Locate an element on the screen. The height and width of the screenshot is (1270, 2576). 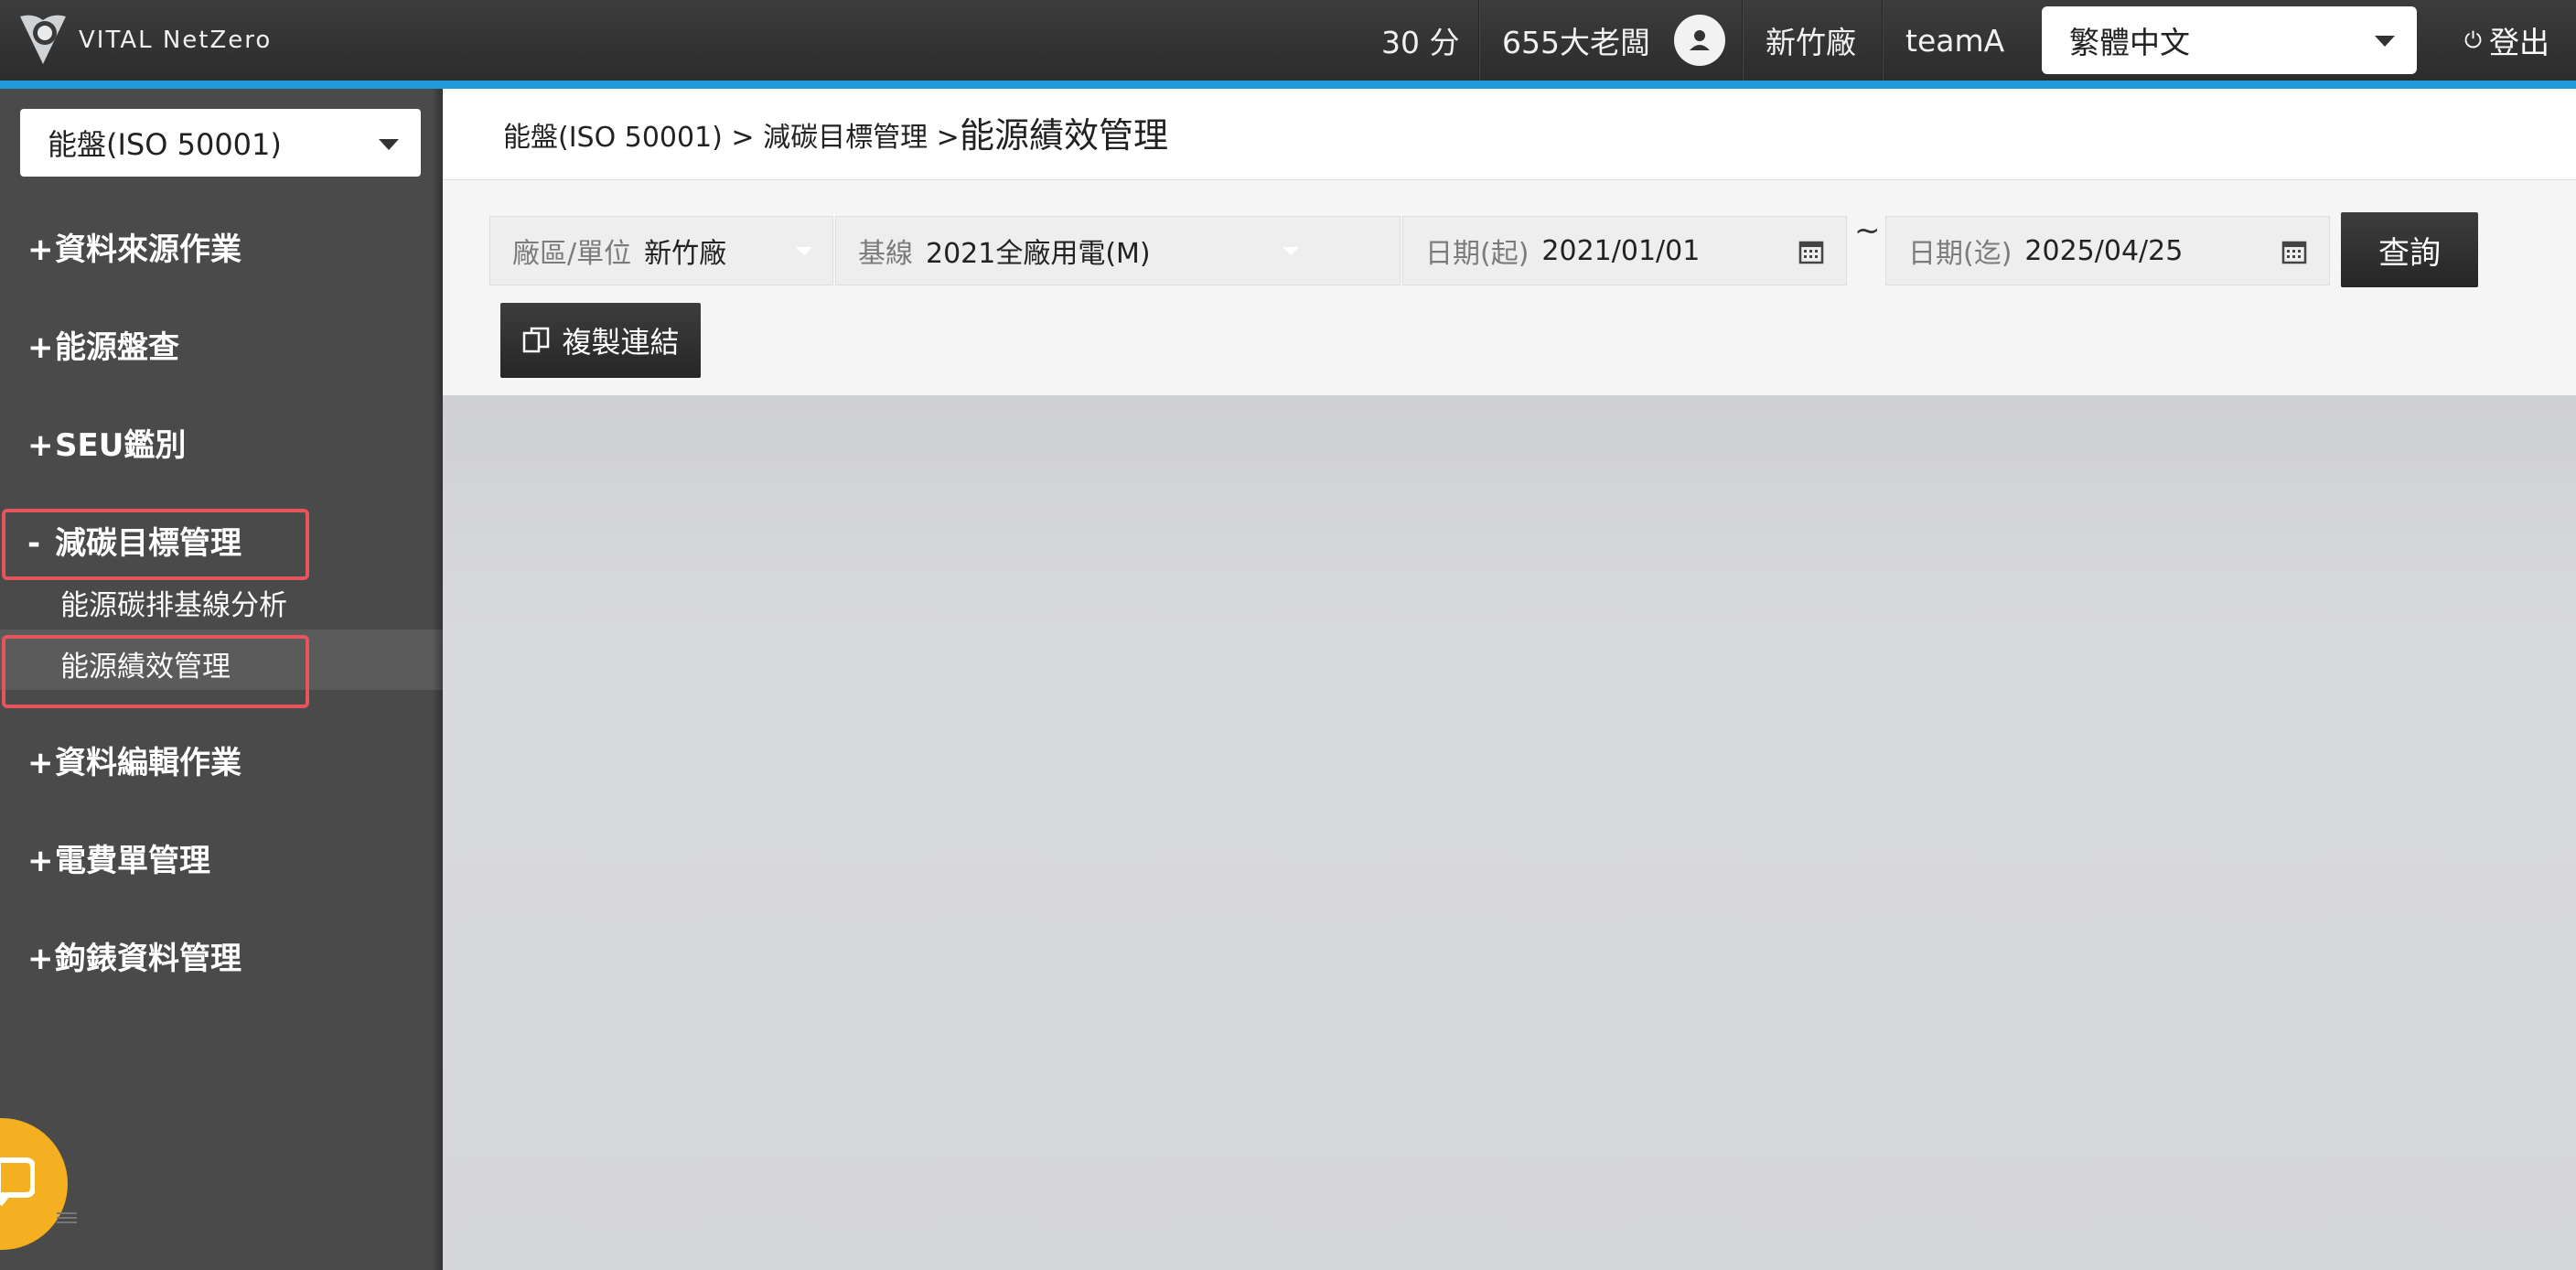
sidebar-item-data-edit: +資料編輯作業 is located at coordinates (135, 759).